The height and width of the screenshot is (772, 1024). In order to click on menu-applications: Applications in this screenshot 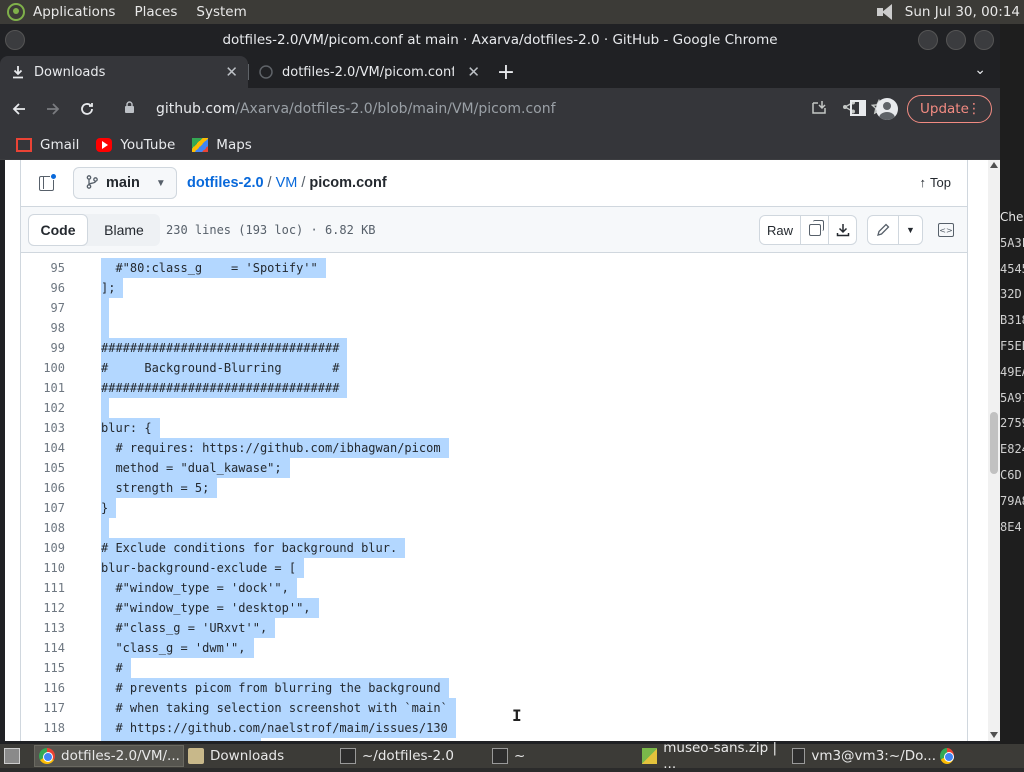, I will do `click(74, 12)`.